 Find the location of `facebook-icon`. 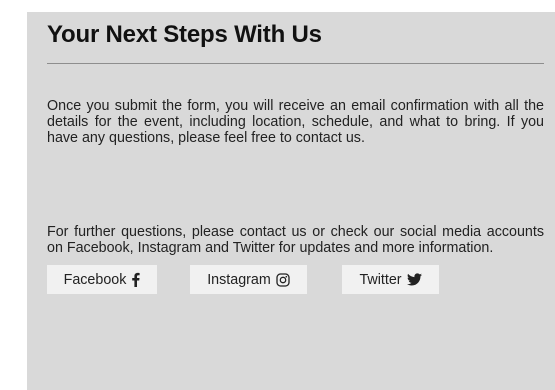

facebook-icon is located at coordinates (135, 279).